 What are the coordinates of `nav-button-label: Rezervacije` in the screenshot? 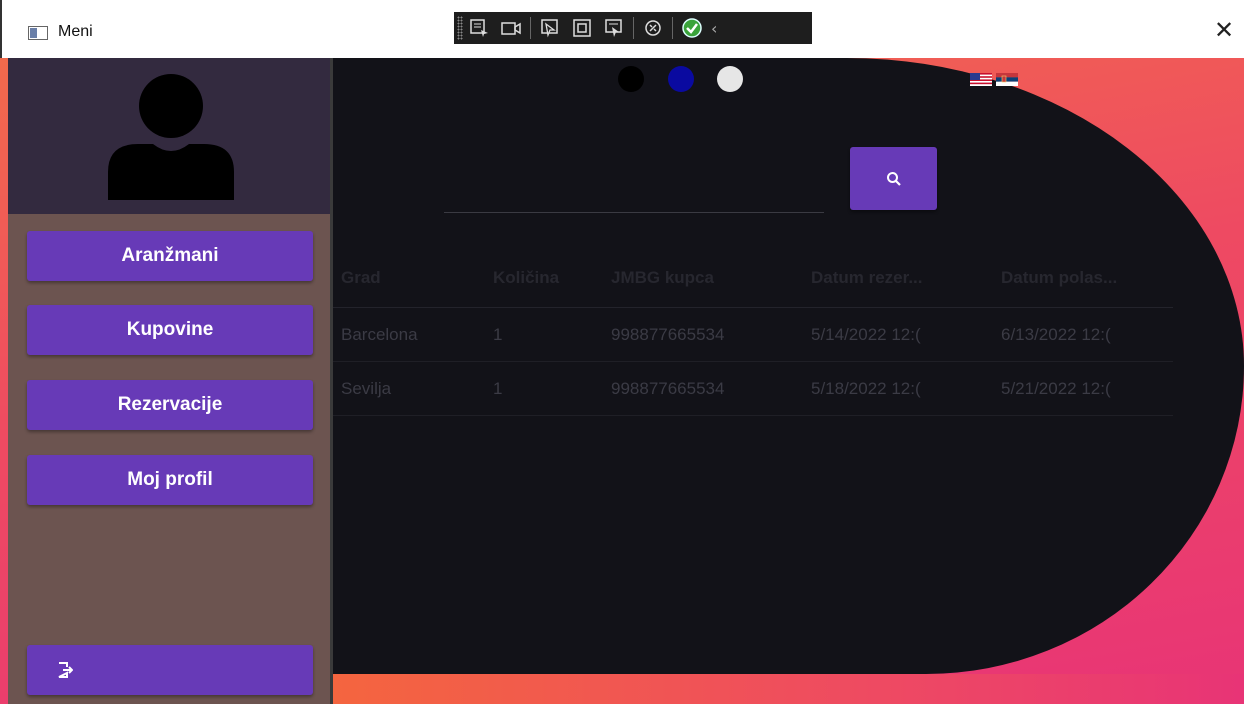 It's located at (170, 404).